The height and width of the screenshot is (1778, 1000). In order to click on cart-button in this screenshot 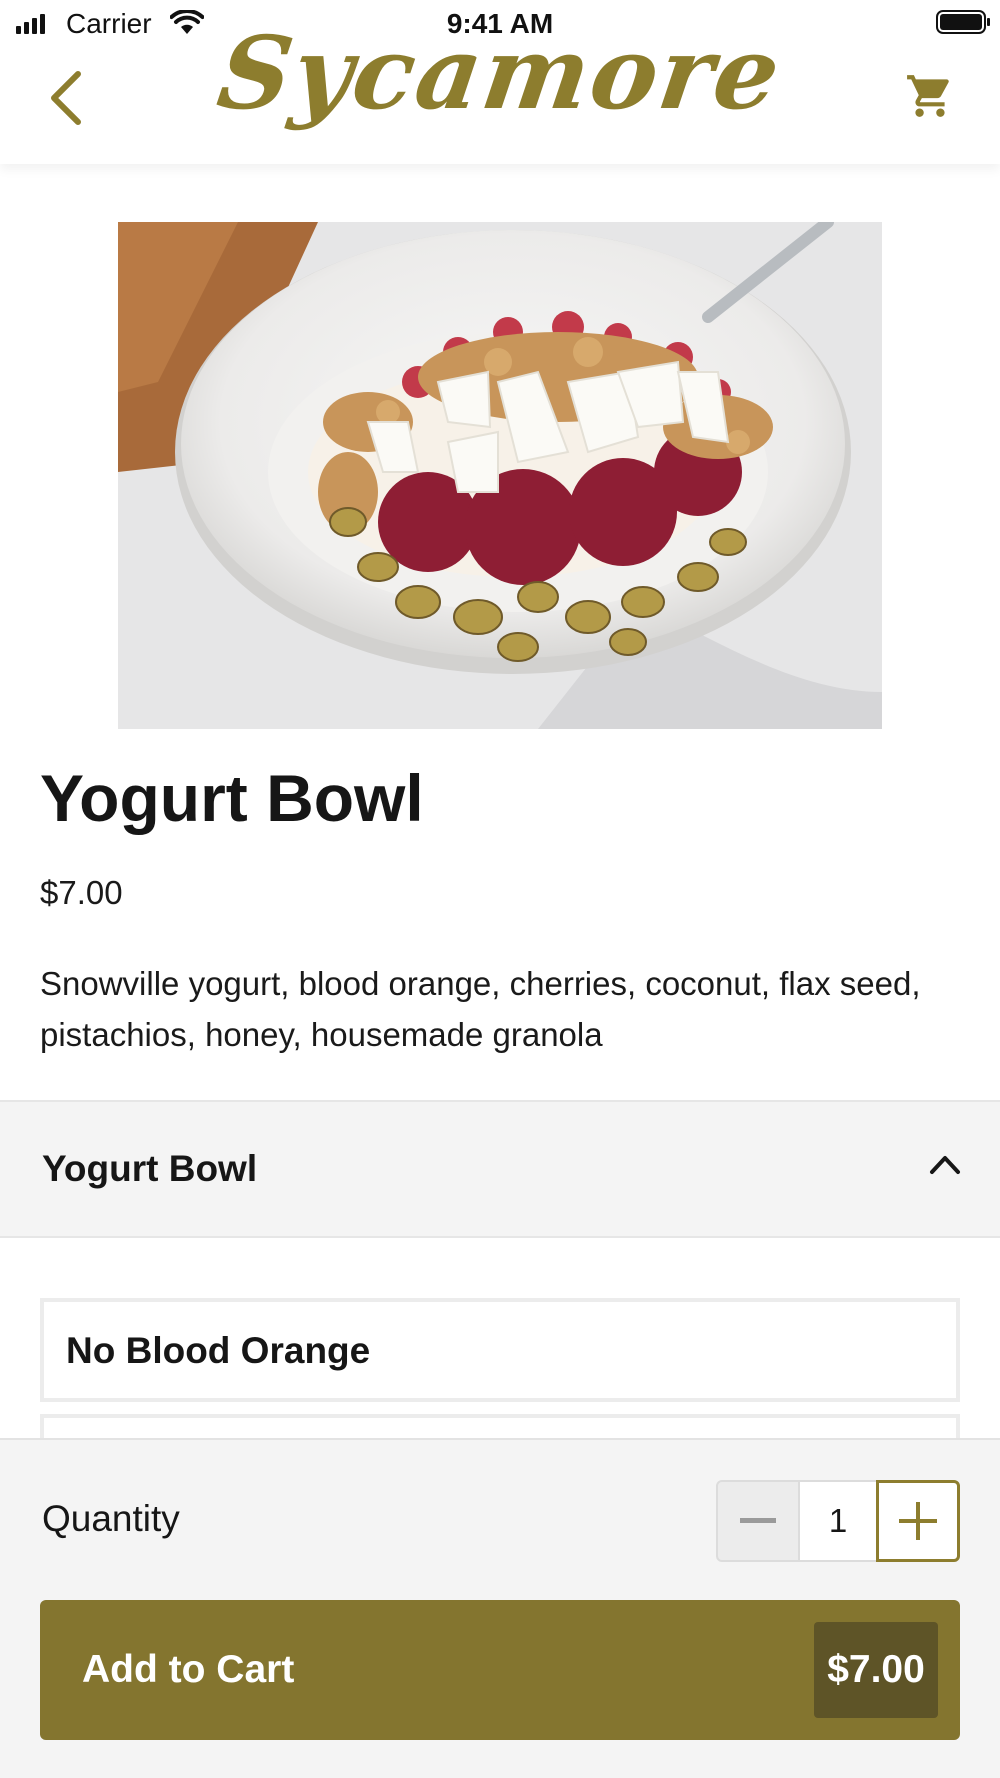, I will do `click(930, 96)`.